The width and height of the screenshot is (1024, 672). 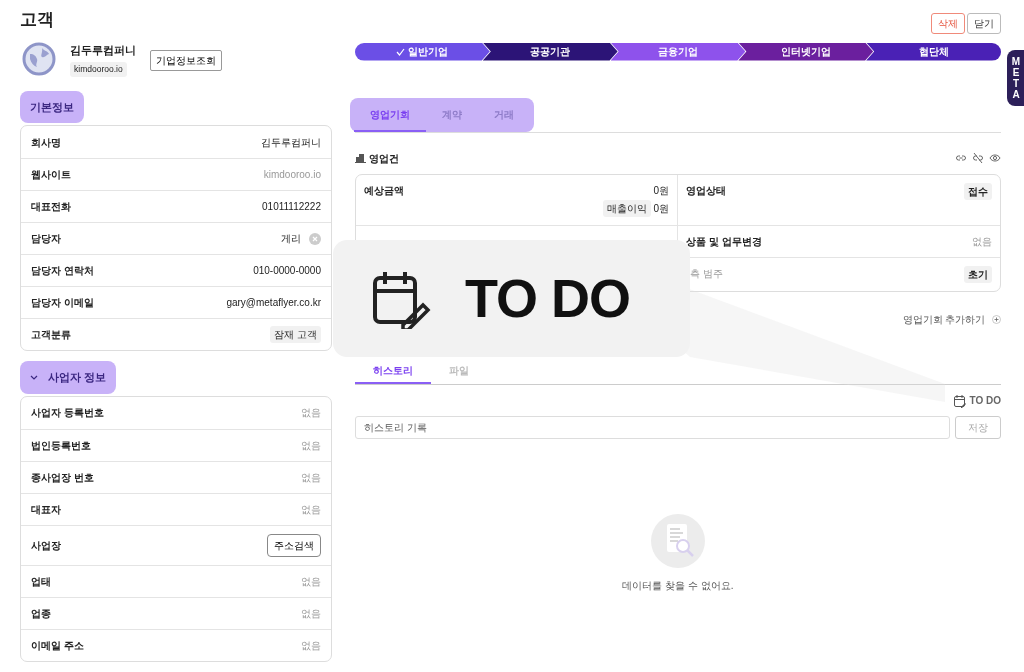 I want to click on field-value: 01011112222, so click(x=291, y=207).